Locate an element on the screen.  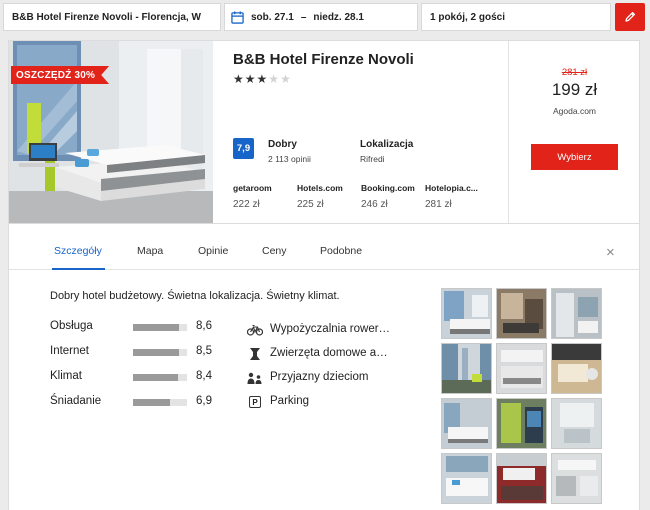
parking-glyph: P is located at coordinates (255, 402).